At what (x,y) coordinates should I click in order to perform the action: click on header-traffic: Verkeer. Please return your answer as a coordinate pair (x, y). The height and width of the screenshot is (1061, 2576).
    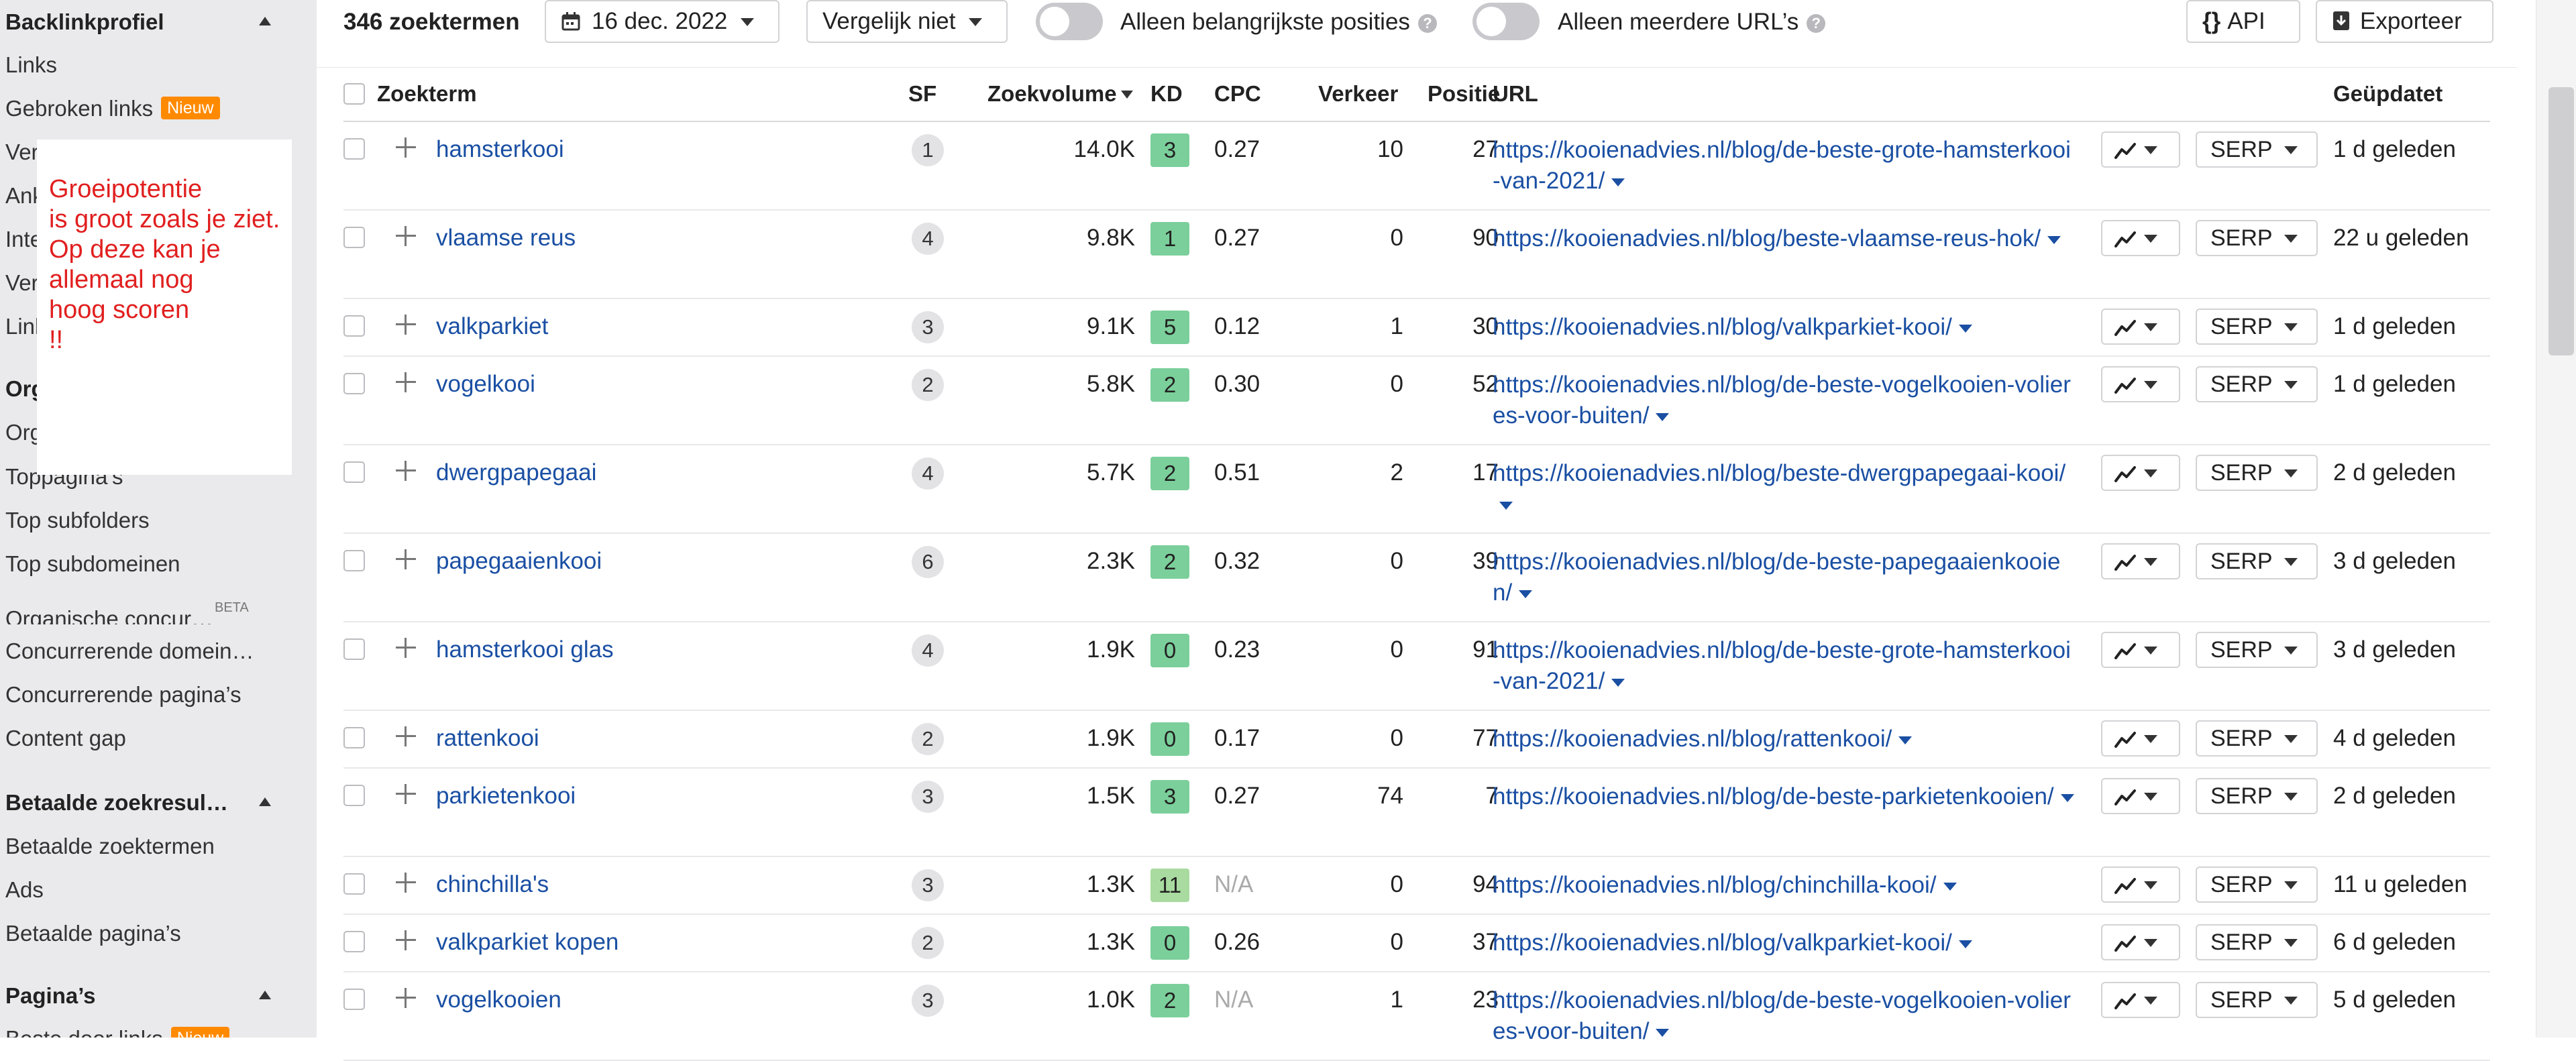
    Looking at the image, I should click on (1358, 94).